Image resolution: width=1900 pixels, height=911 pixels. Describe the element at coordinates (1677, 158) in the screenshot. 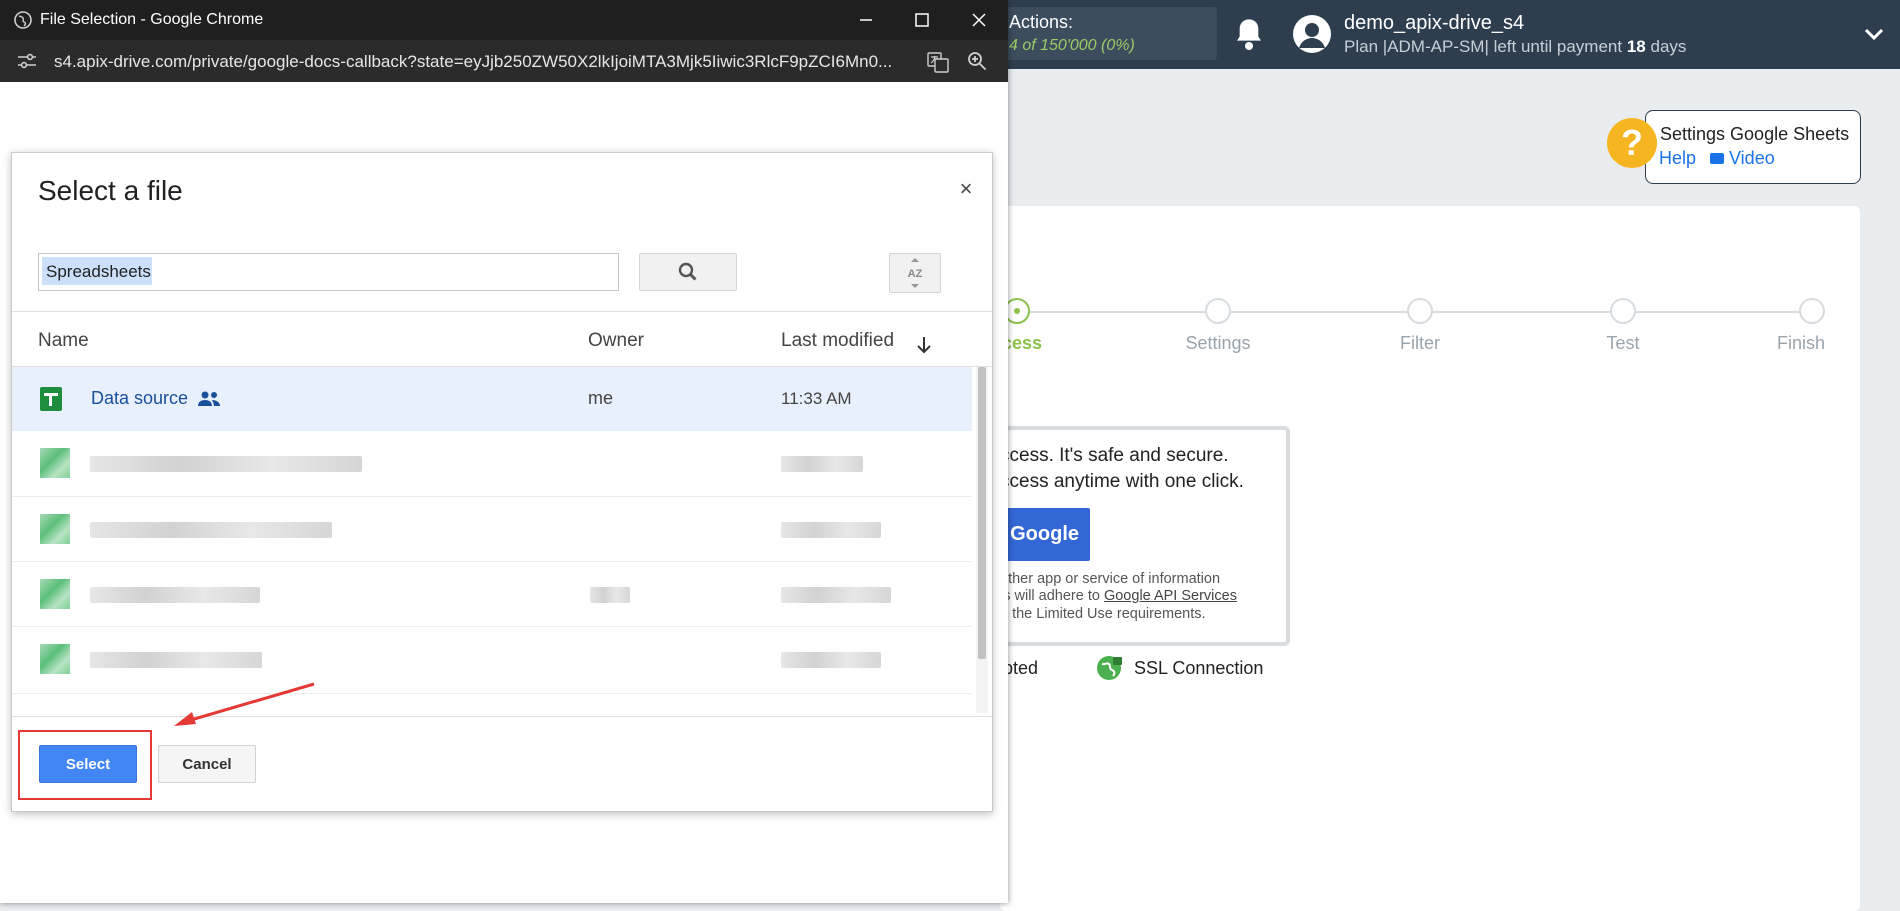

I see `help-link: Help` at that location.